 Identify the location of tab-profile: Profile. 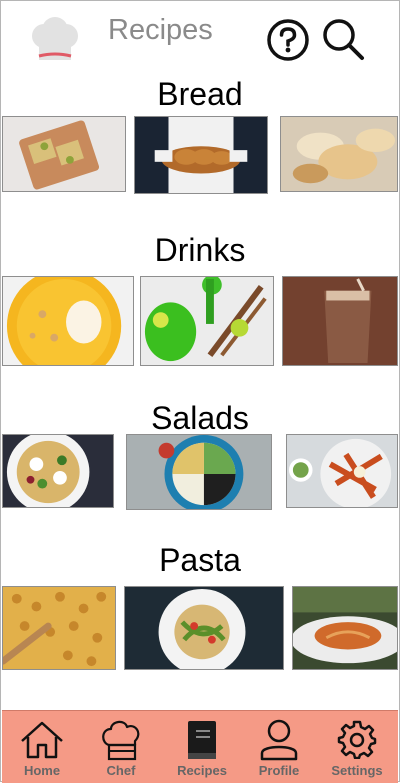
(279, 746).